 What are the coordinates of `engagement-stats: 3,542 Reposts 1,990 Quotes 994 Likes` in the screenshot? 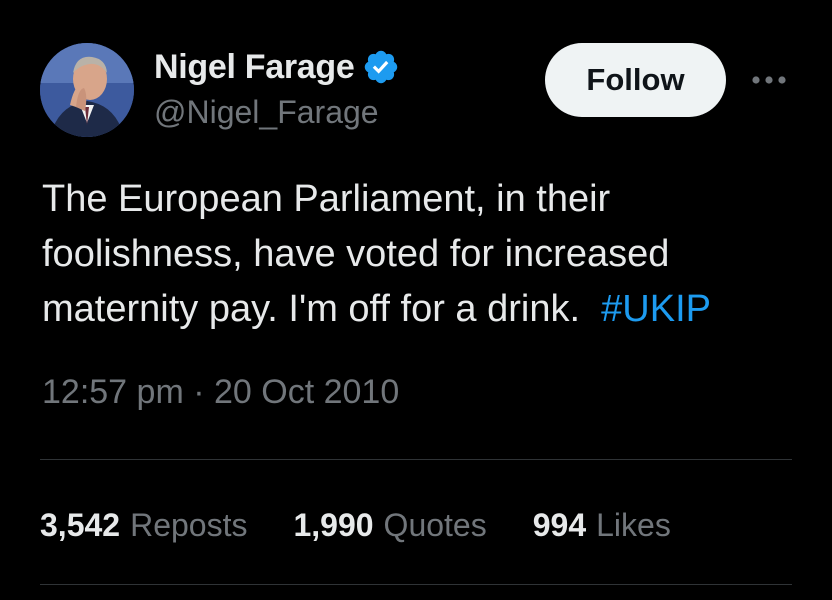 It's located at (378, 525).